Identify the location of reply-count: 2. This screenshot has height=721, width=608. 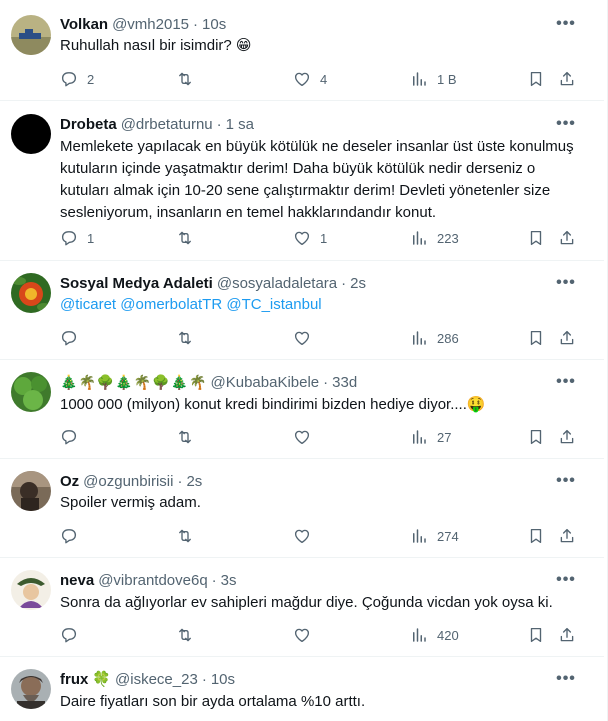
(91, 79).